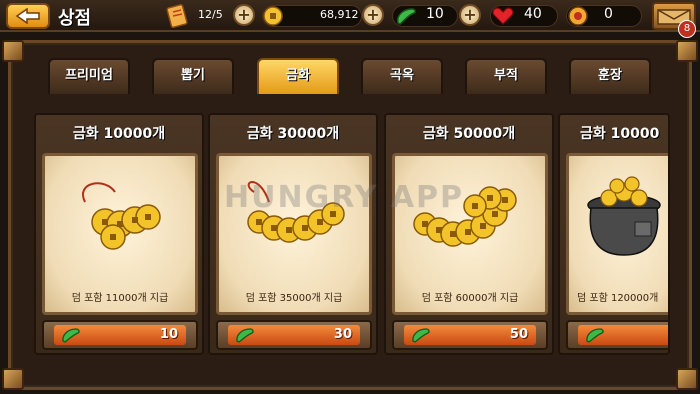 The height and width of the screenshot is (394, 700). Describe the element at coordinates (617, 335) in the screenshot. I see `buy-button: 1` at that location.